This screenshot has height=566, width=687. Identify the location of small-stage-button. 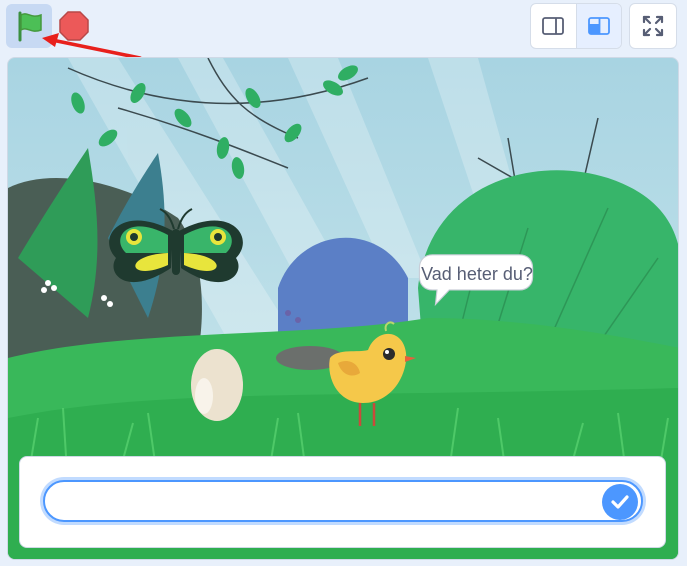
(554, 26).